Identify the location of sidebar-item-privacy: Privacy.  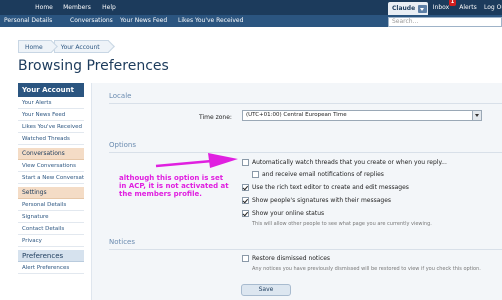
(51, 241).